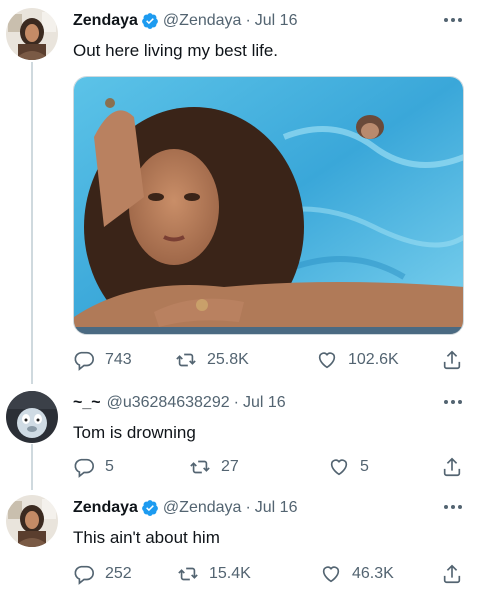 Image resolution: width=480 pixels, height=591 pixels. Describe the element at coordinates (102, 574) in the screenshot. I see `reply-button: 252` at that location.